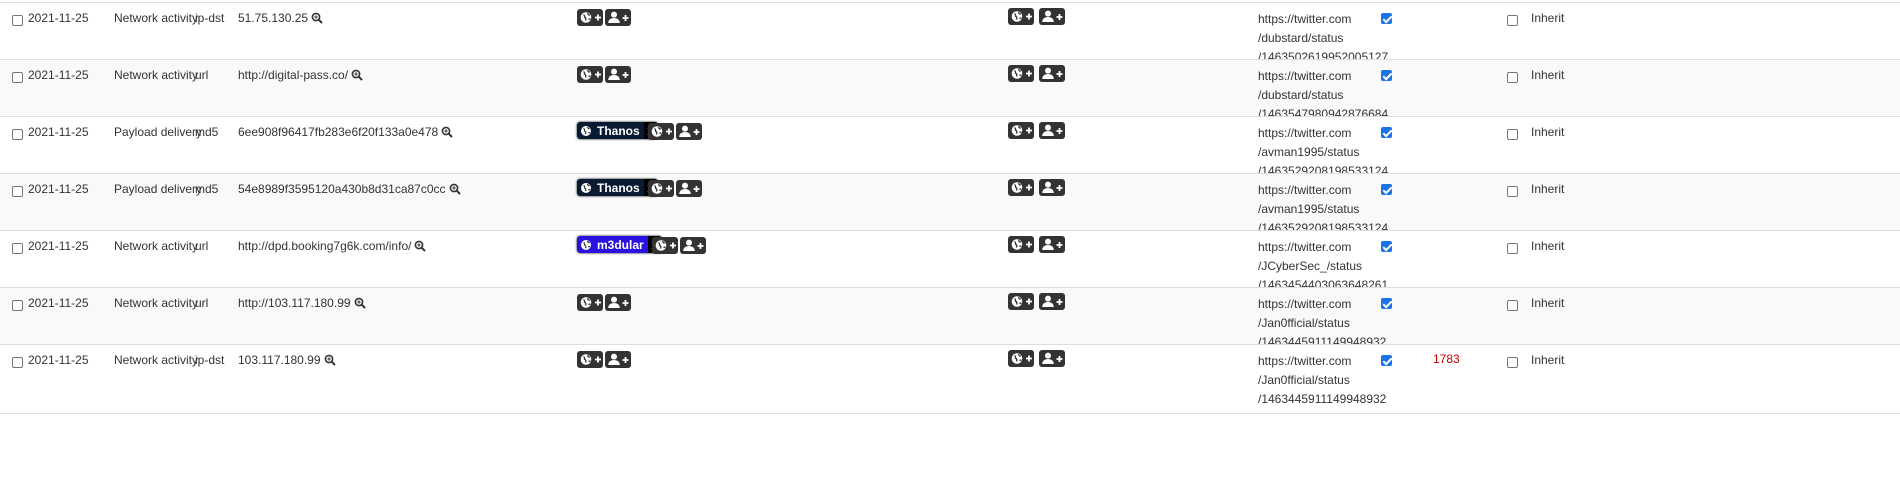 Image resolution: width=1900 pixels, height=487 pixels. I want to click on type-cell: md5, so click(207, 189).